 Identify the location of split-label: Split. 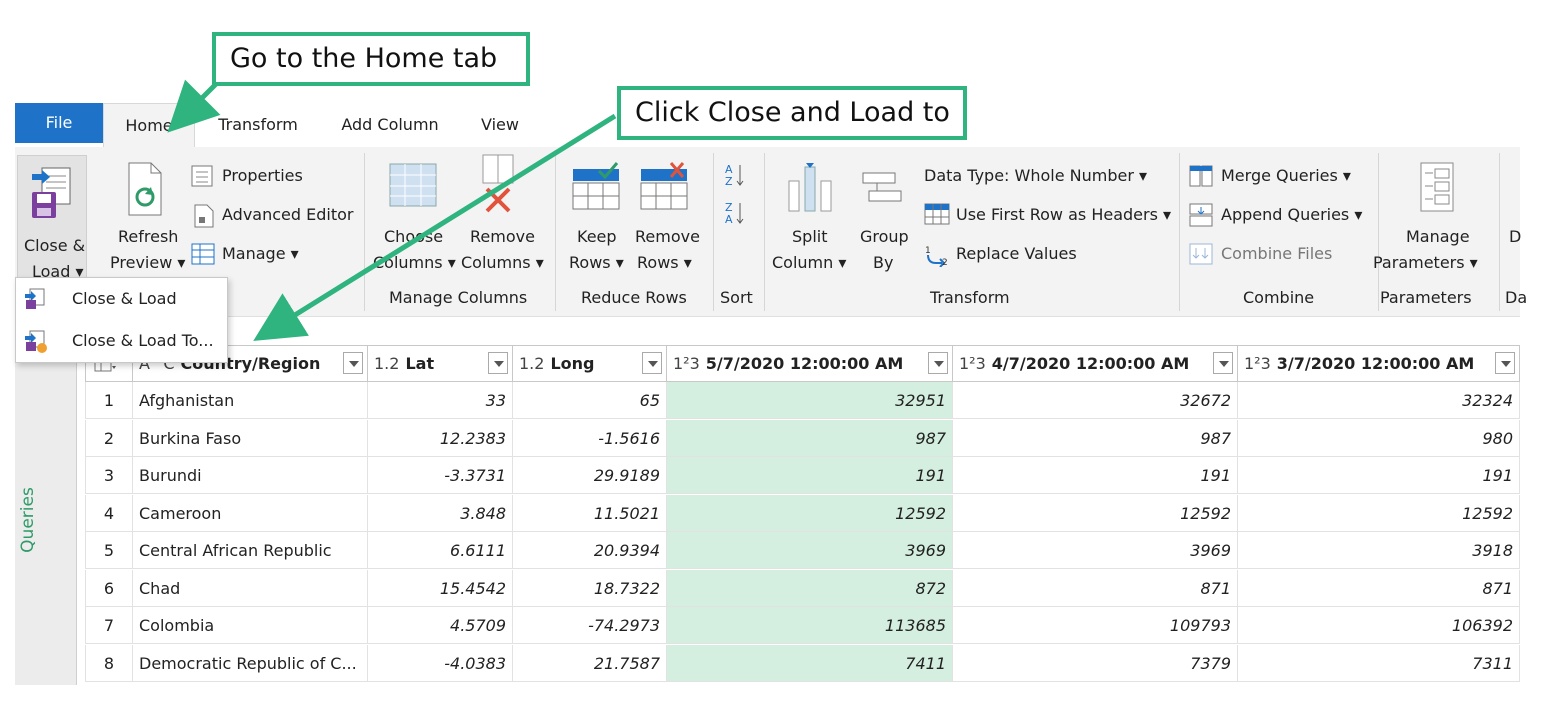
(809, 237).